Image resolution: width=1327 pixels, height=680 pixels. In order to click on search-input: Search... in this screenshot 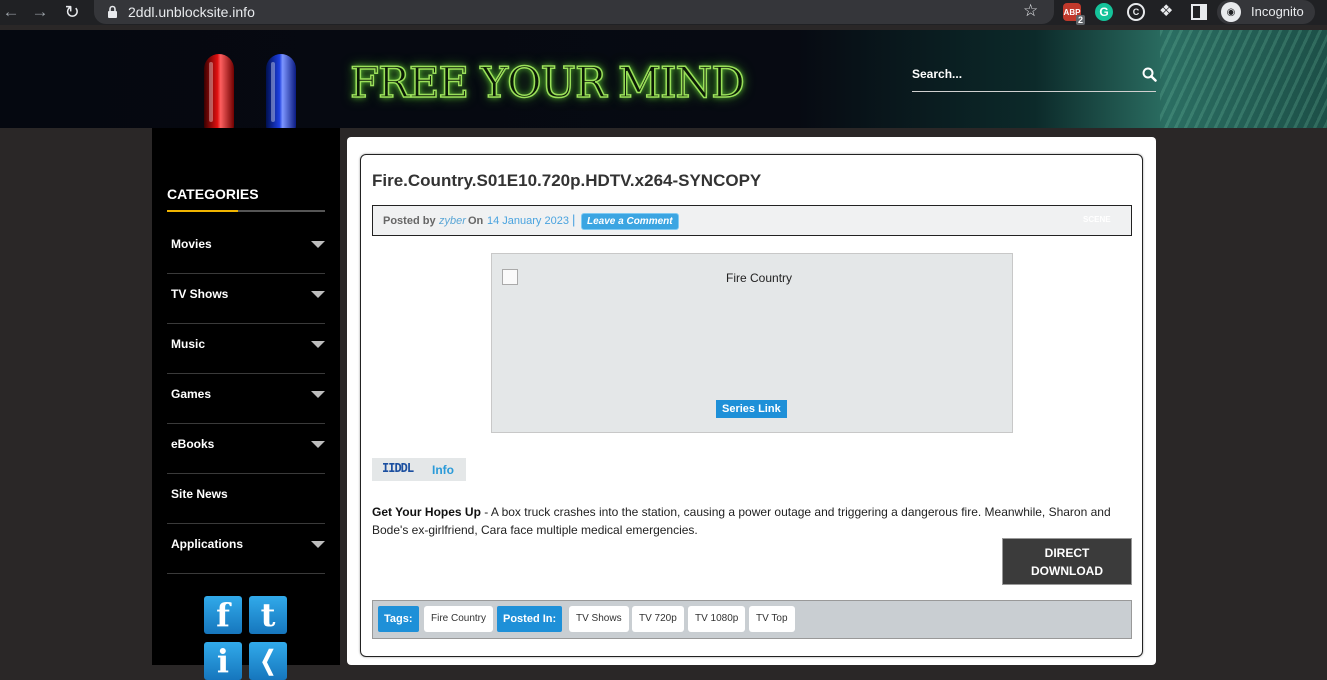, I will do `click(937, 74)`.